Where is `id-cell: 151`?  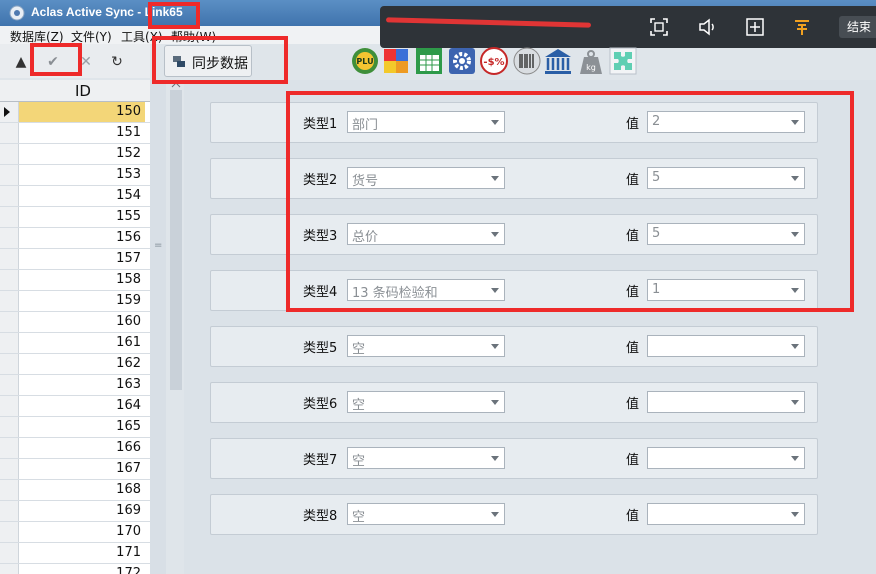 id-cell: 151 is located at coordinates (82, 133).